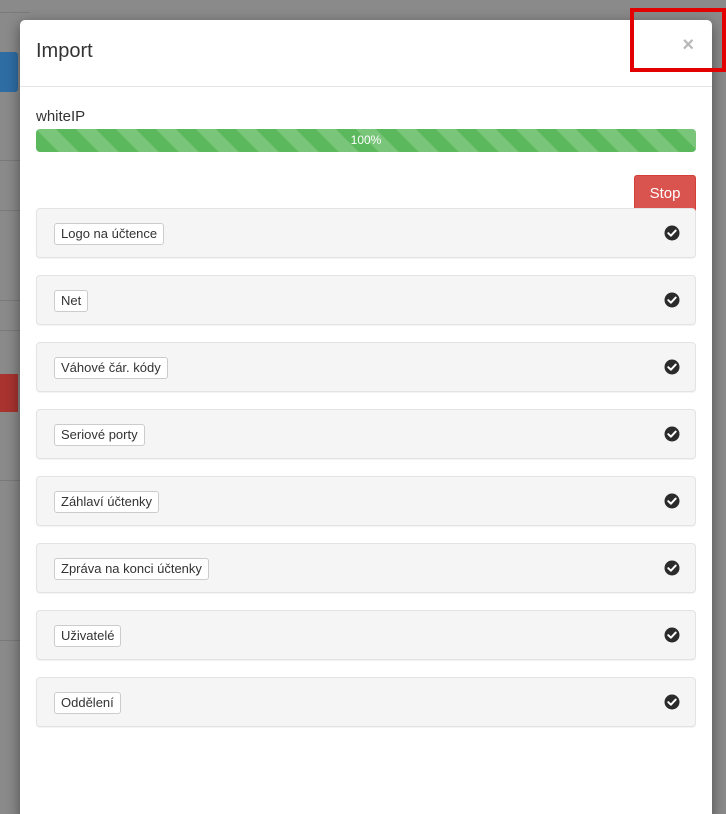 Image resolution: width=726 pixels, height=814 pixels. I want to click on modal-title: Import, so click(64, 51).